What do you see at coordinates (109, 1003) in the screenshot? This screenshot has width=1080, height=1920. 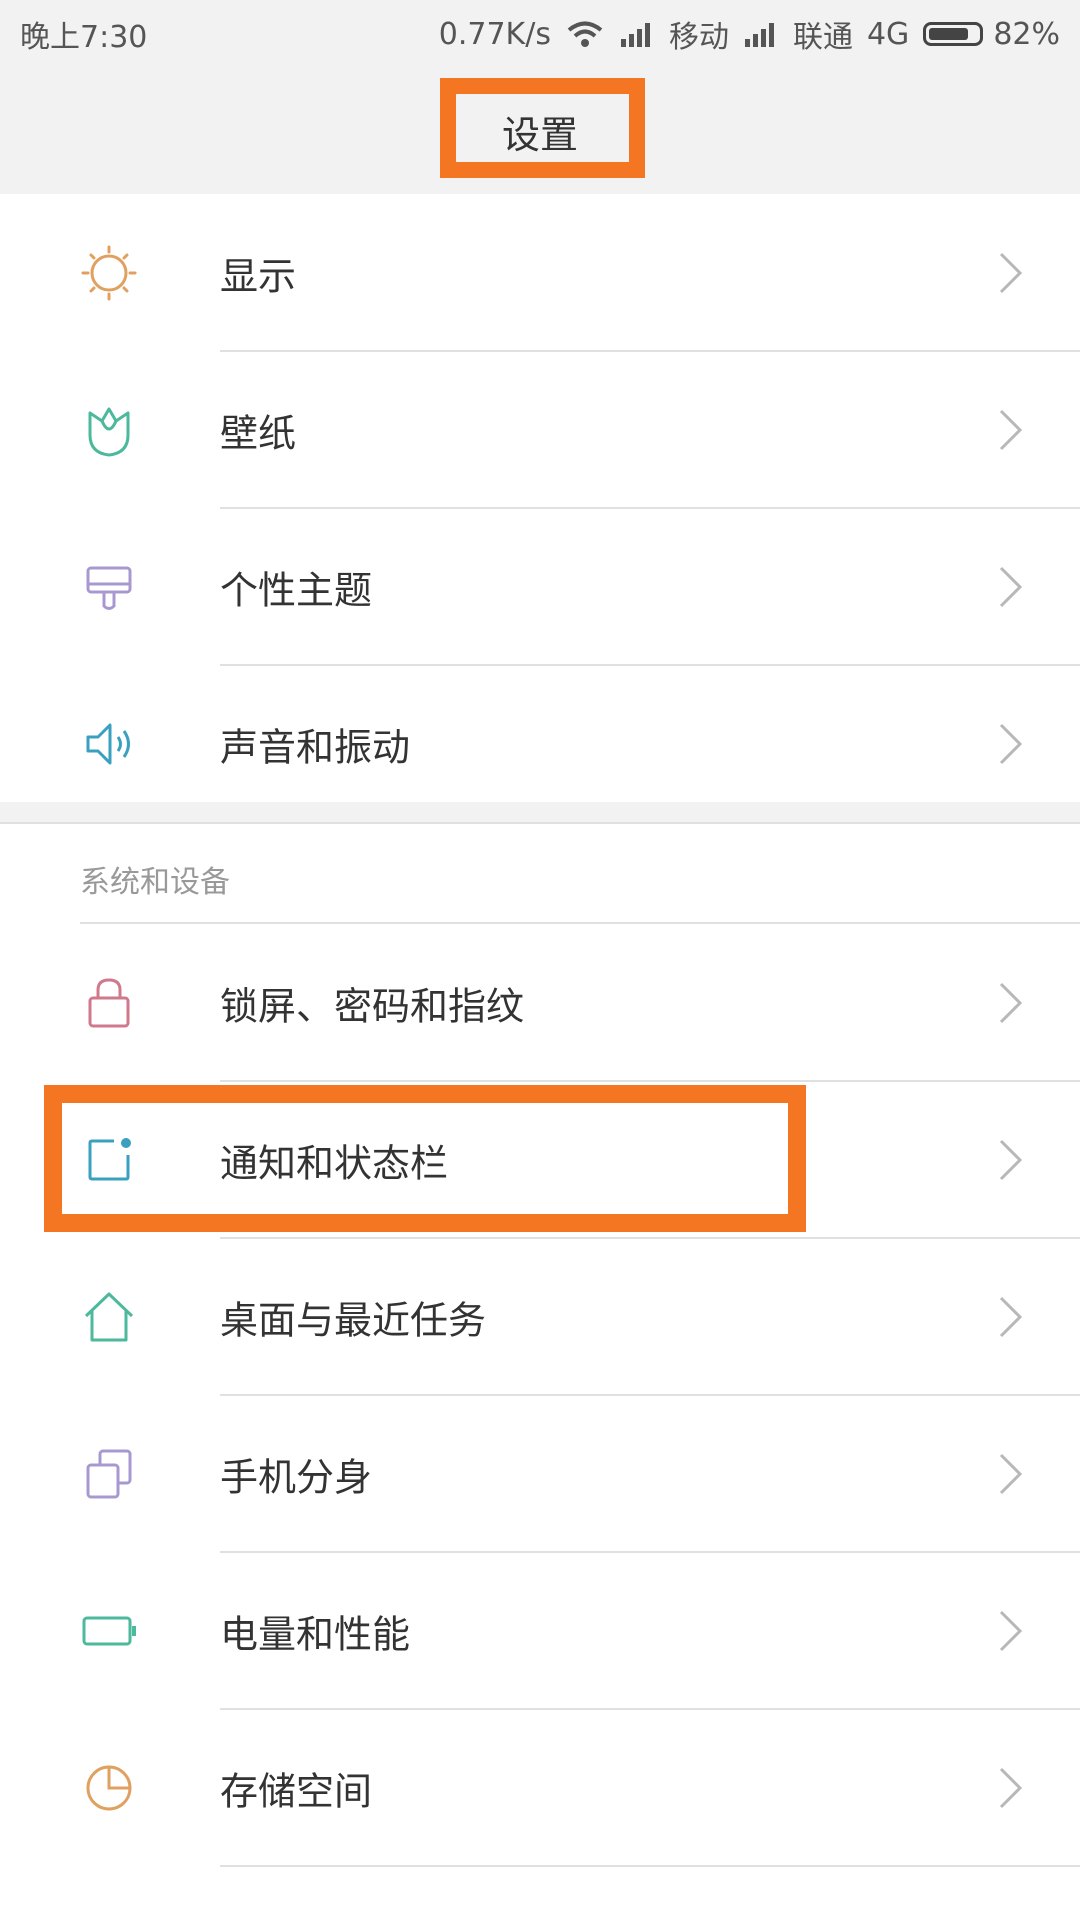 I see `lock-icon` at bounding box center [109, 1003].